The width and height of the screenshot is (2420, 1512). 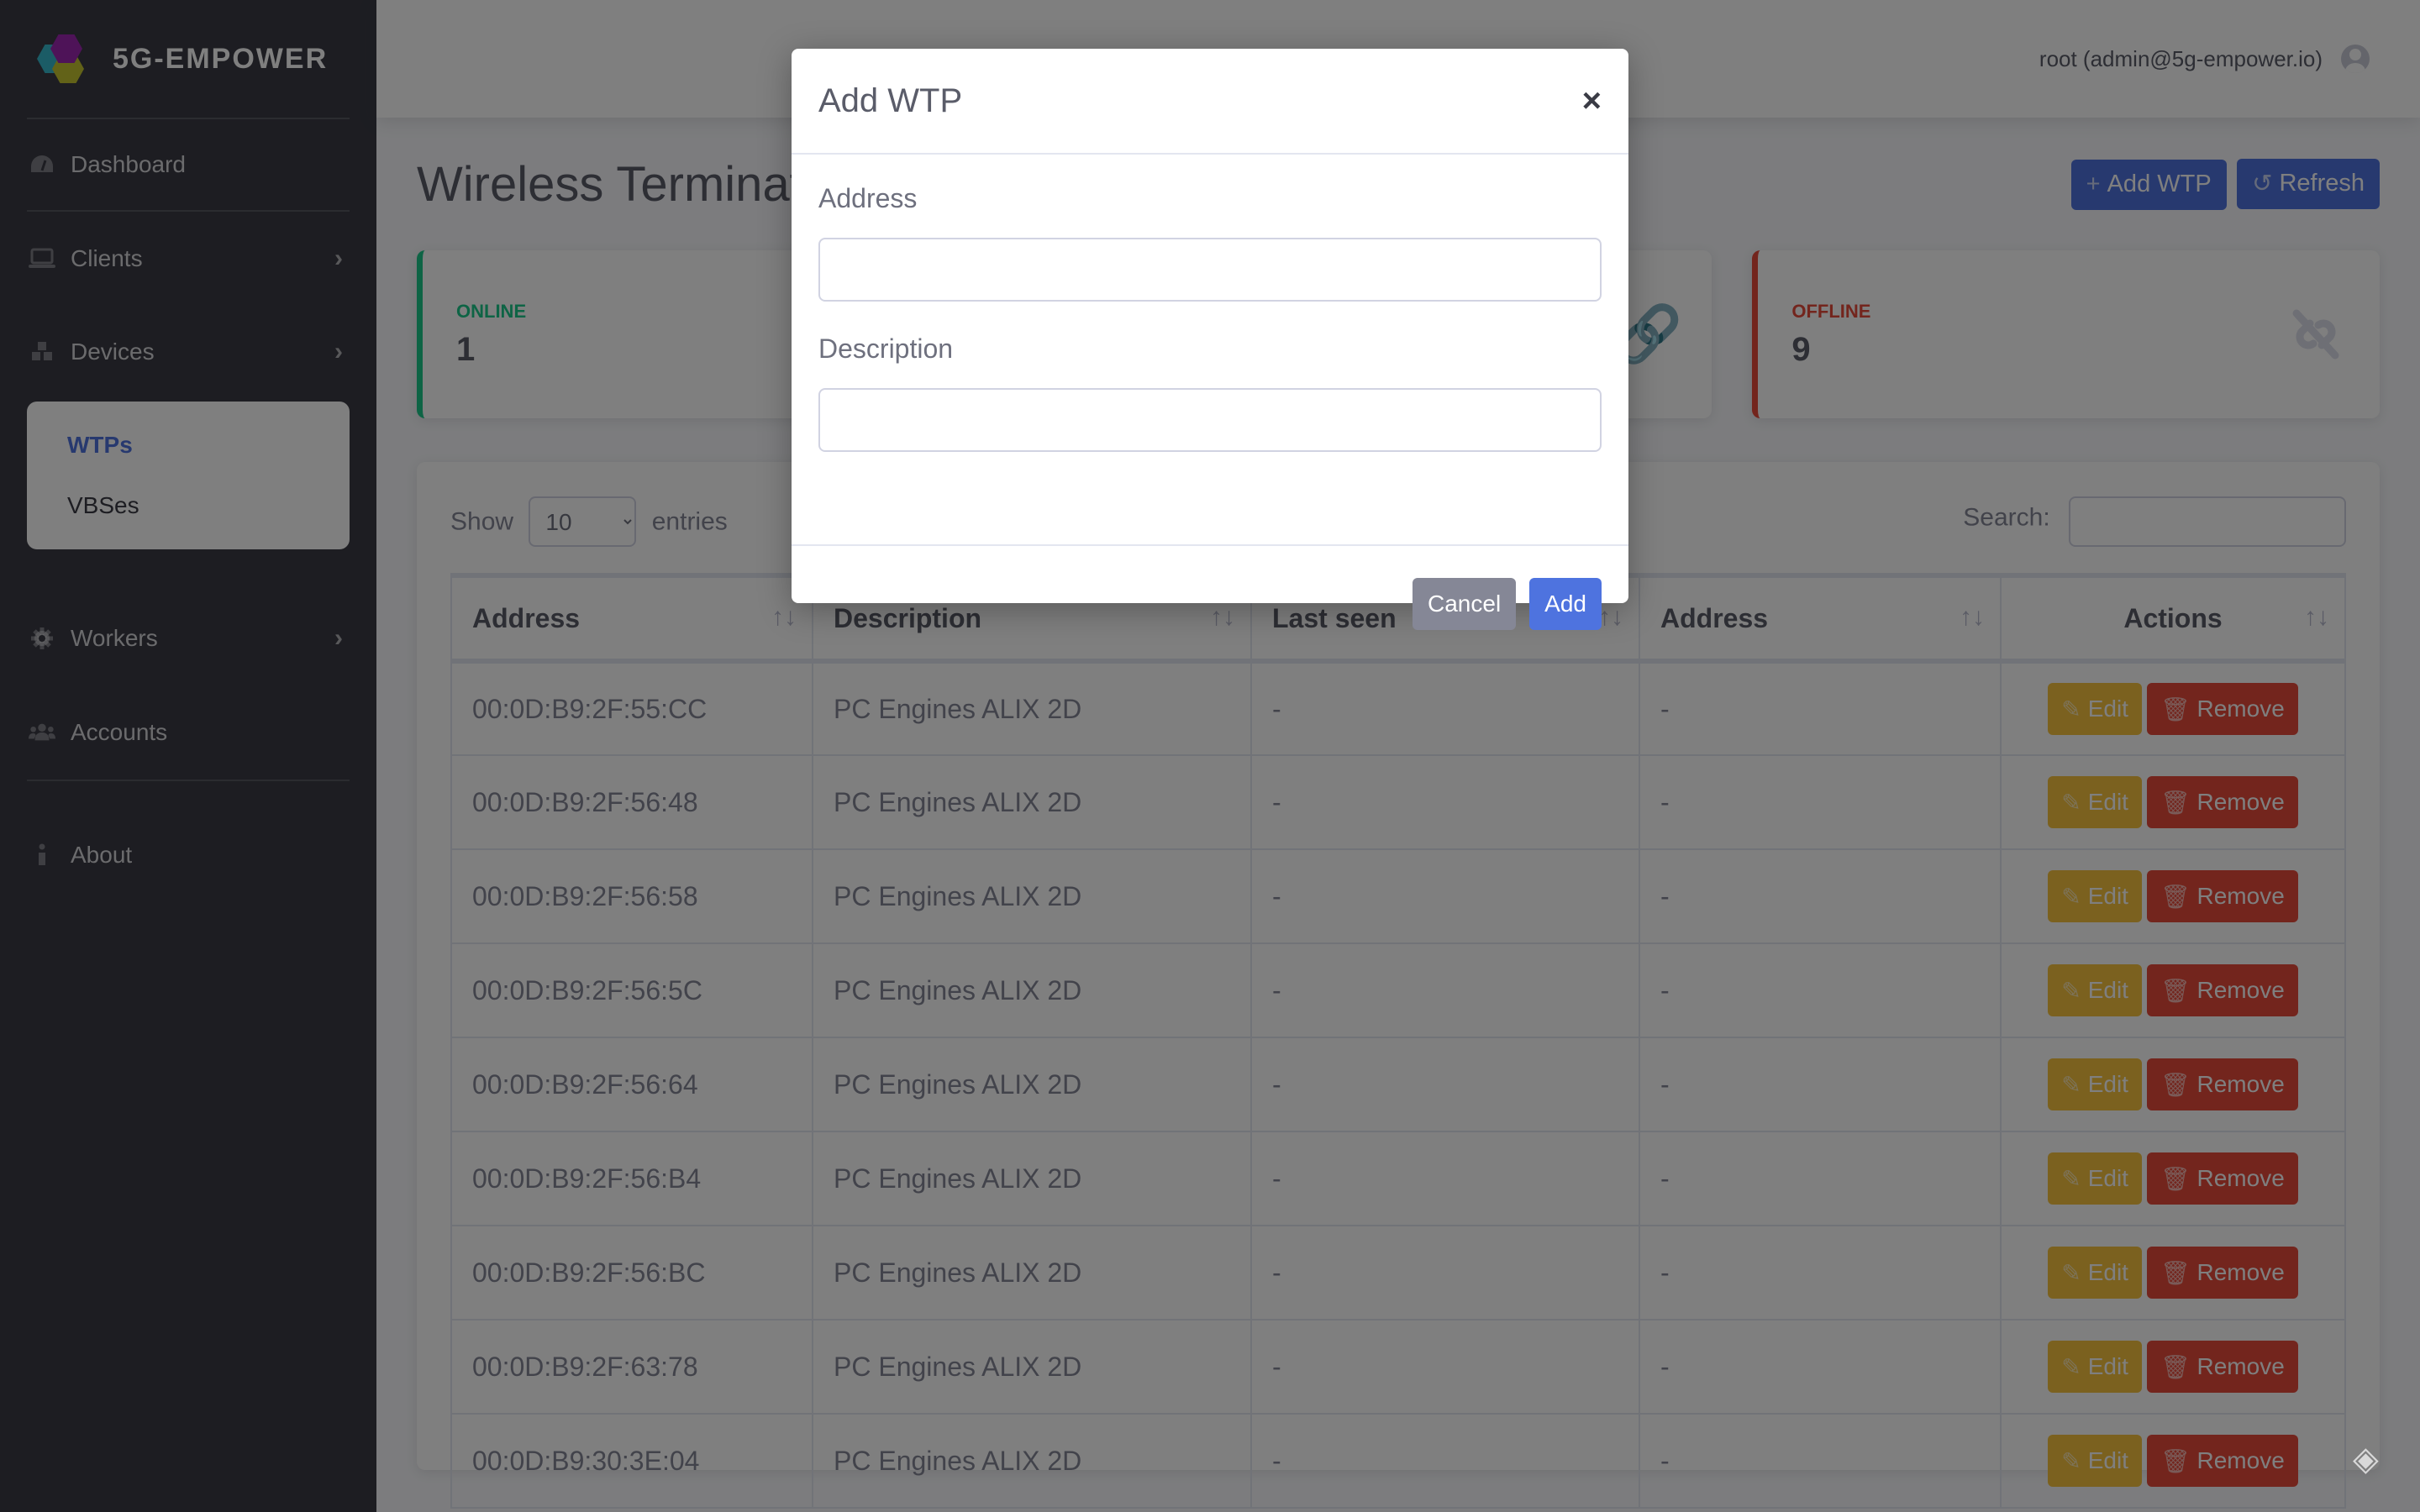 What do you see at coordinates (1465, 604) in the screenshot?
I see `cancel-button: Cancel` at bounding box center [1465, 604].